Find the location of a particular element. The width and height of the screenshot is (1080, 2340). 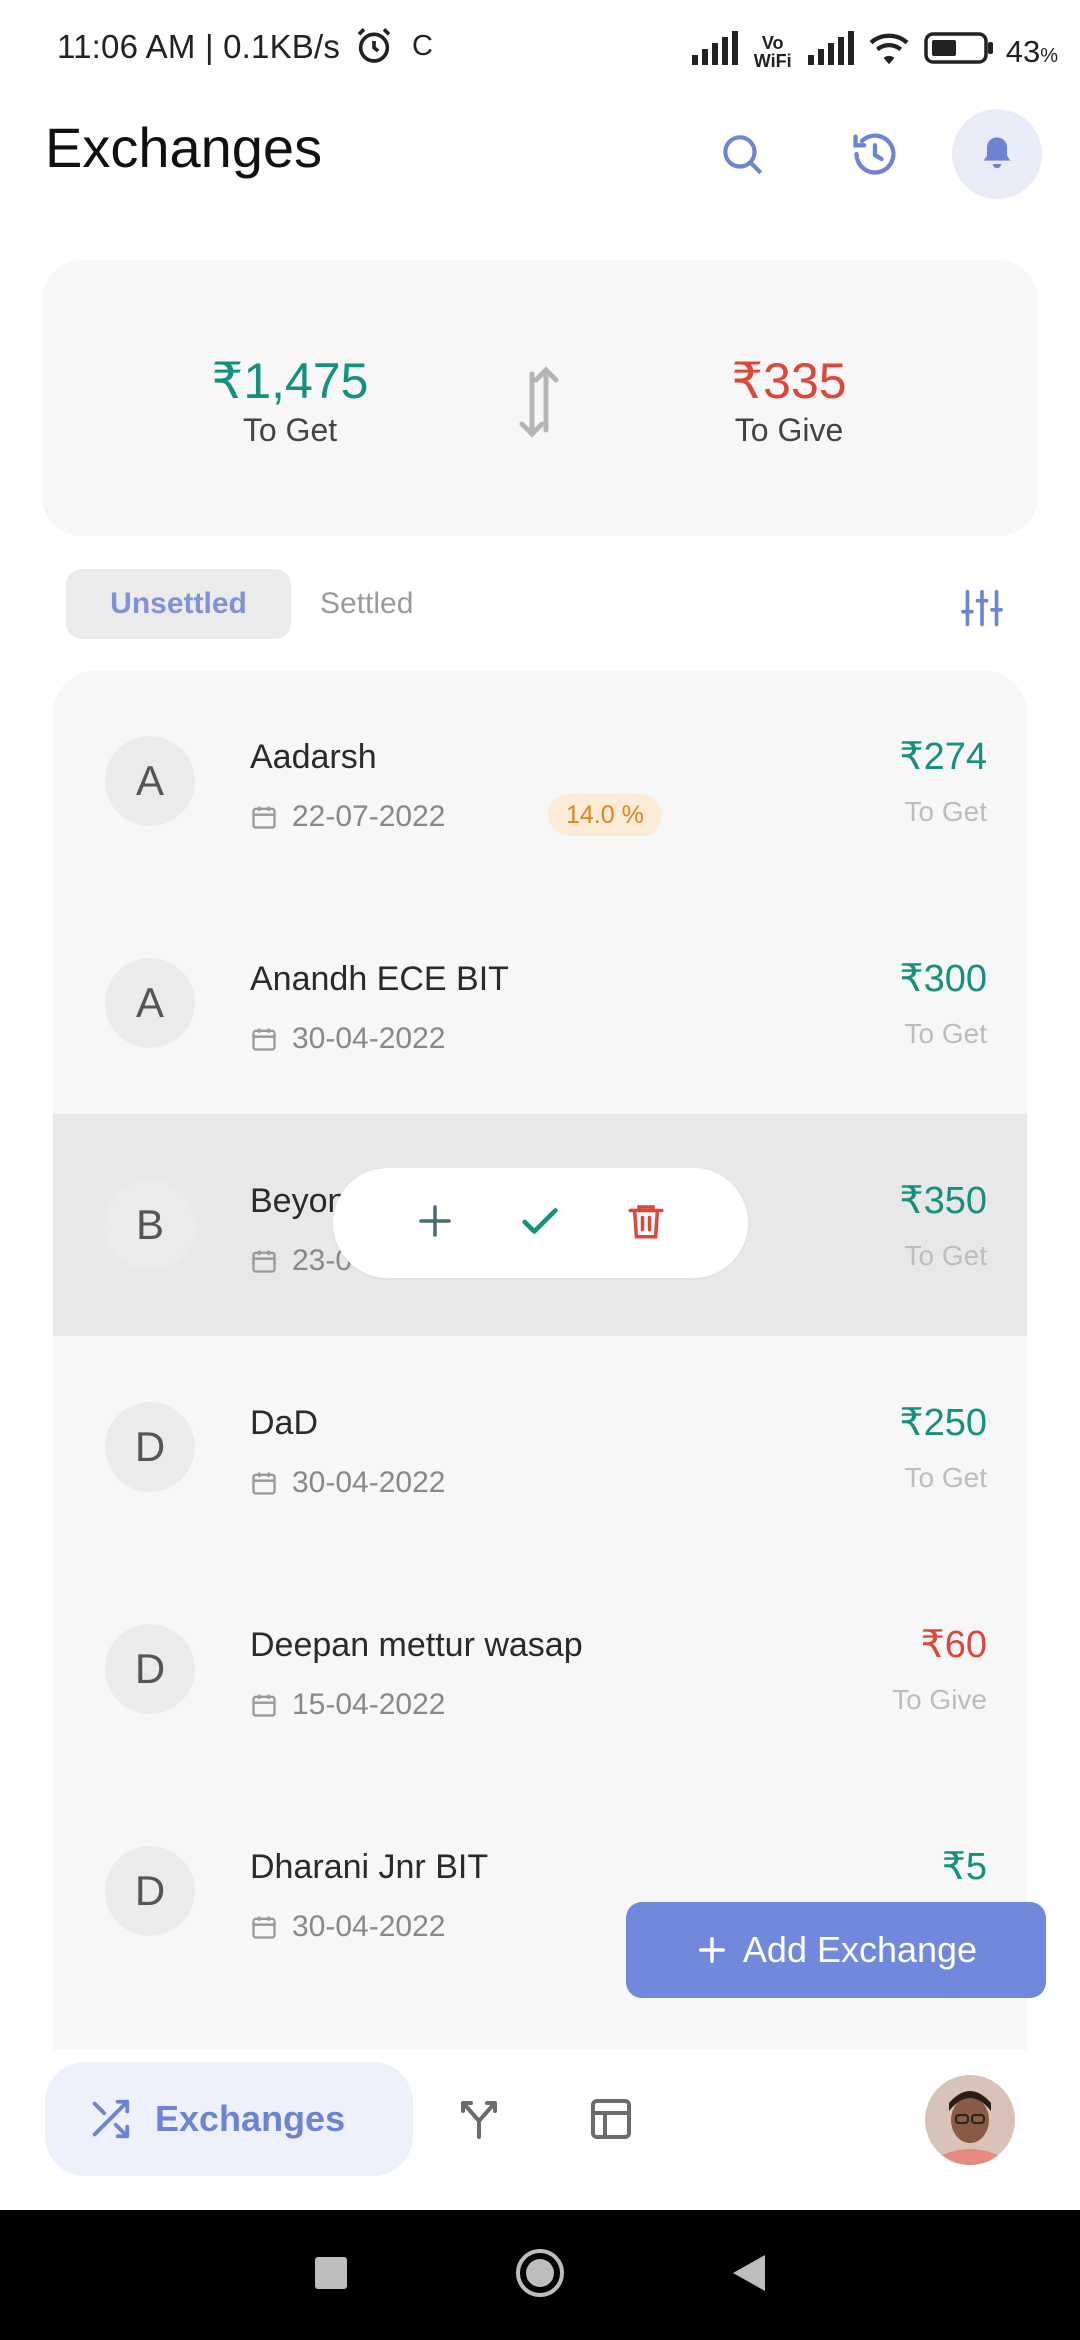

battery-icon is located at coordinates (958, 52).